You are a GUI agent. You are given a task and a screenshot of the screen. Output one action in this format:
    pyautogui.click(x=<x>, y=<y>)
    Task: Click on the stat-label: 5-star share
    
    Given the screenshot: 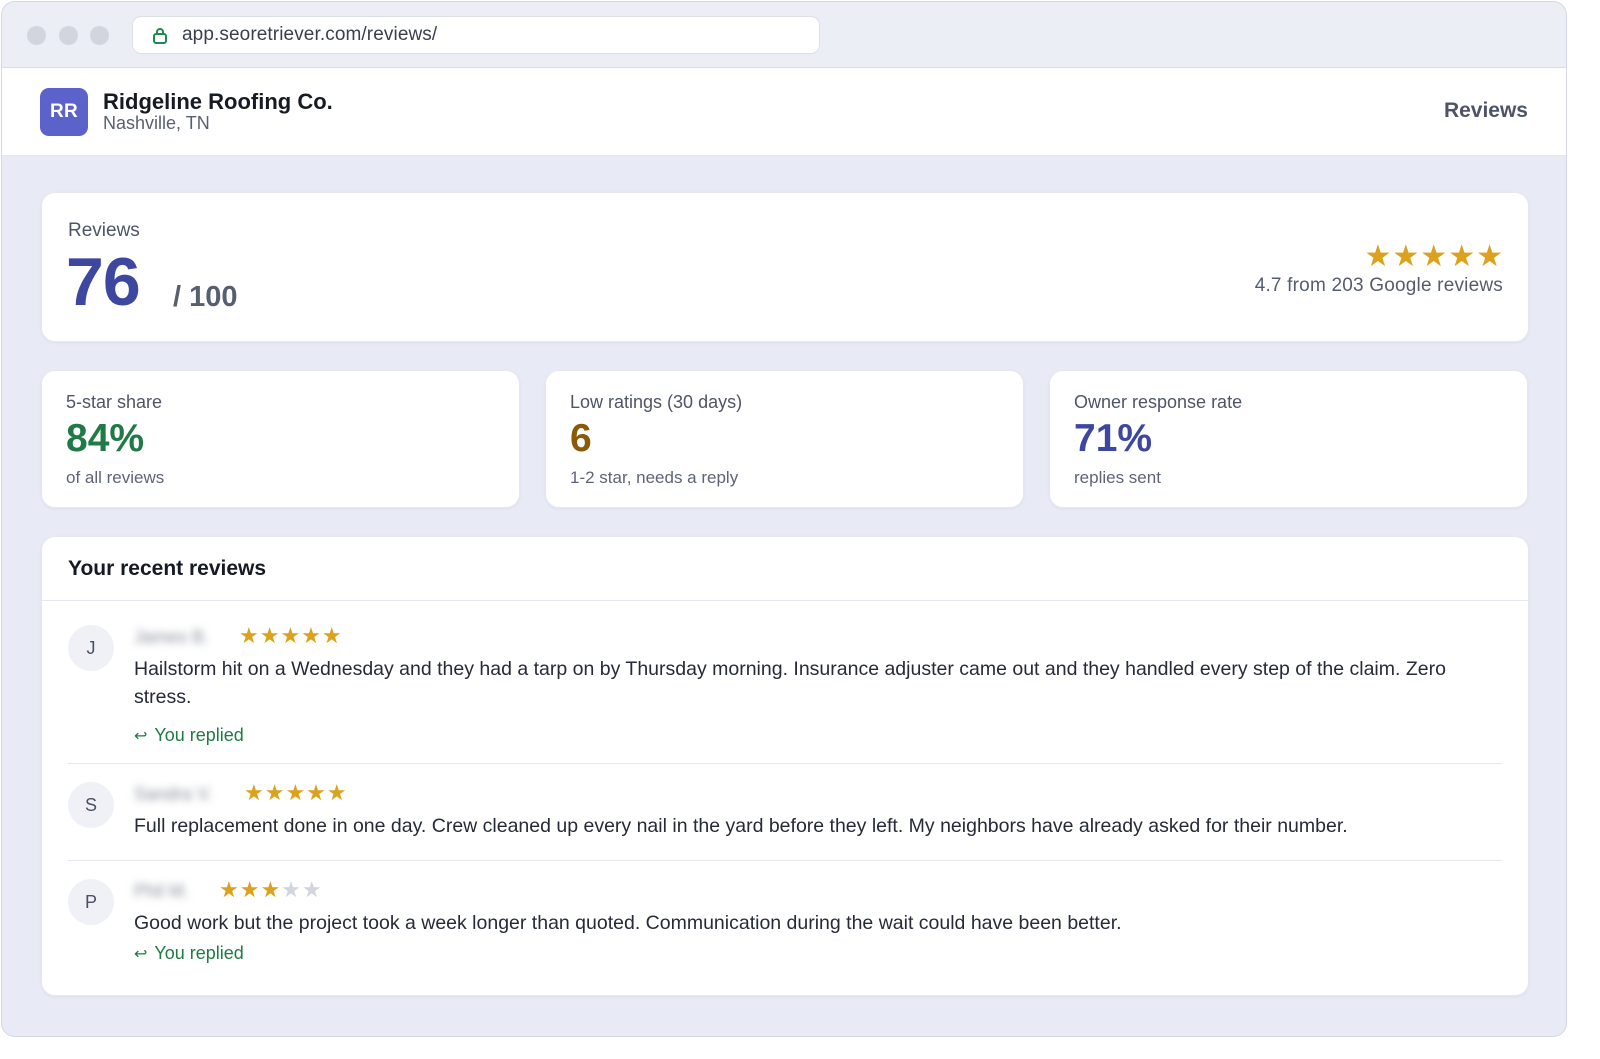 What is the action you would take?
    pyautogui.click(x=114, y=402)
    